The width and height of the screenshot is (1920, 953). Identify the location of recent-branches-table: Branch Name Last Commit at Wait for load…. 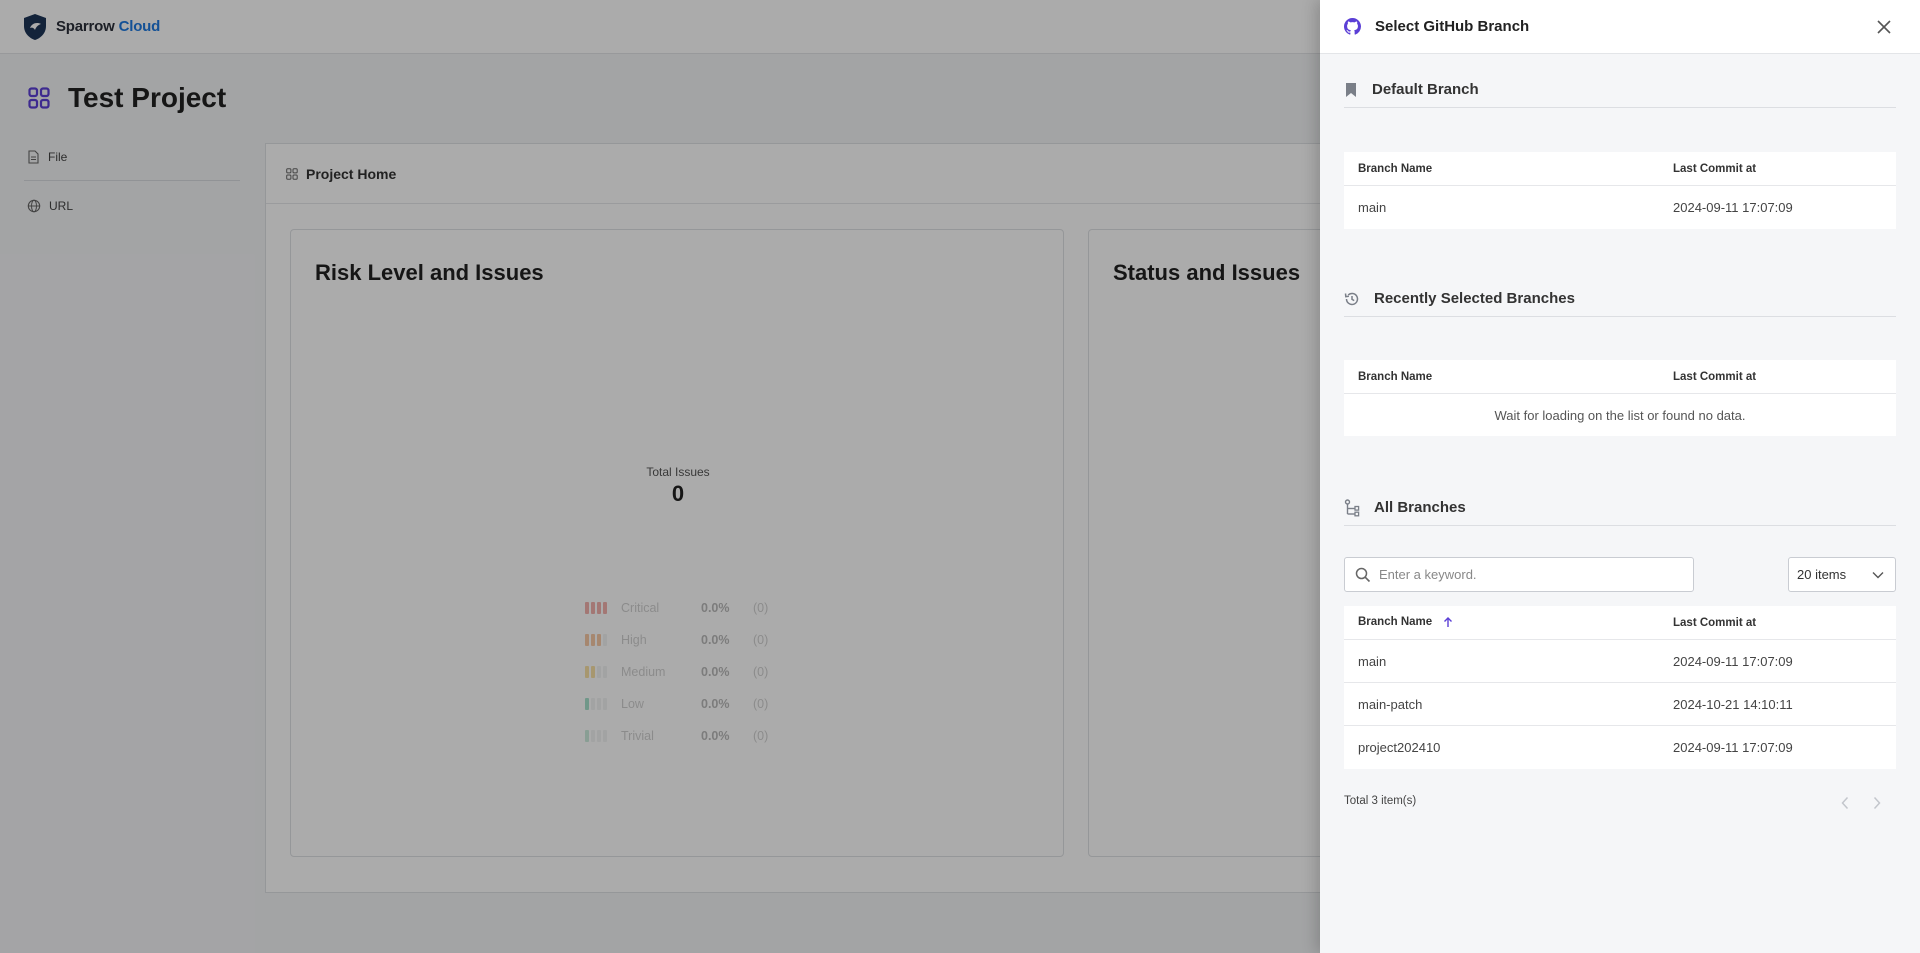
(1620, 398).